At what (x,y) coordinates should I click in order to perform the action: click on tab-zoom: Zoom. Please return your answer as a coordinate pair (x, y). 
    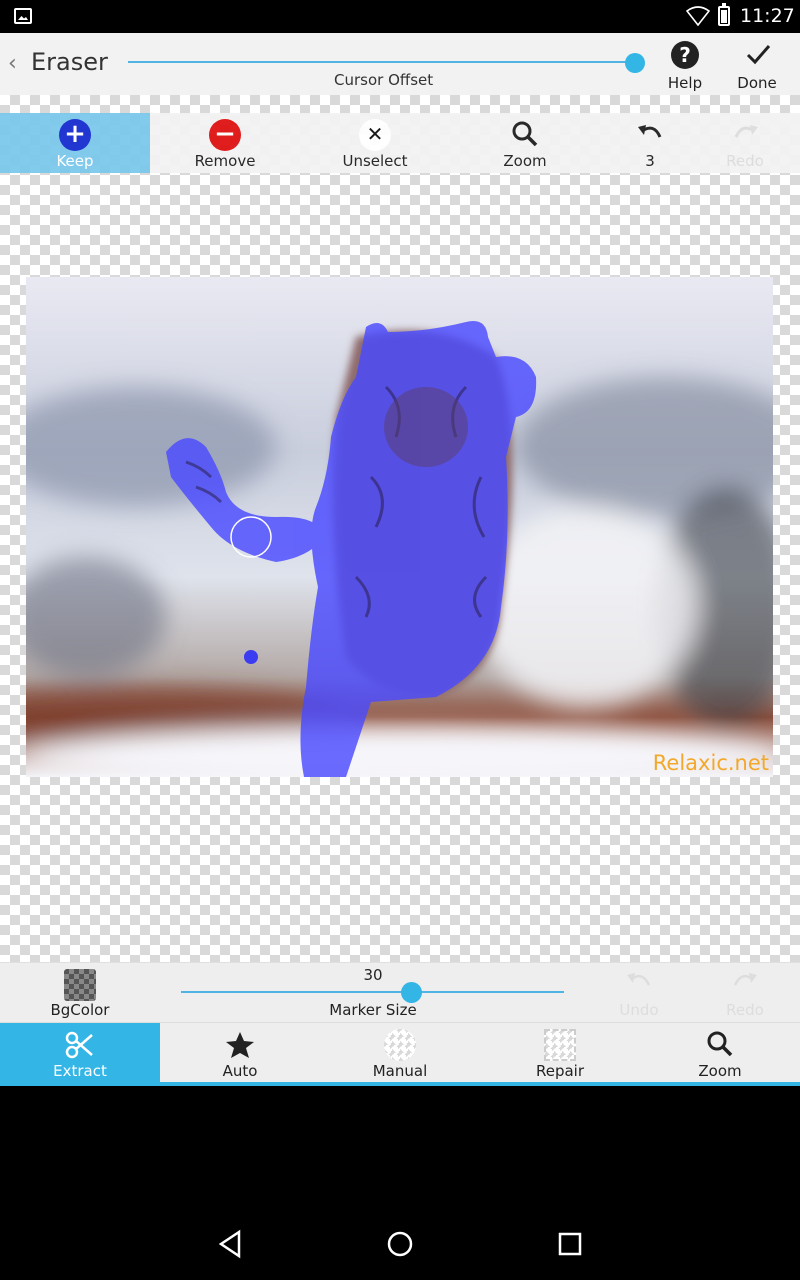
    Looking at the image, I should click on (720, 1053).